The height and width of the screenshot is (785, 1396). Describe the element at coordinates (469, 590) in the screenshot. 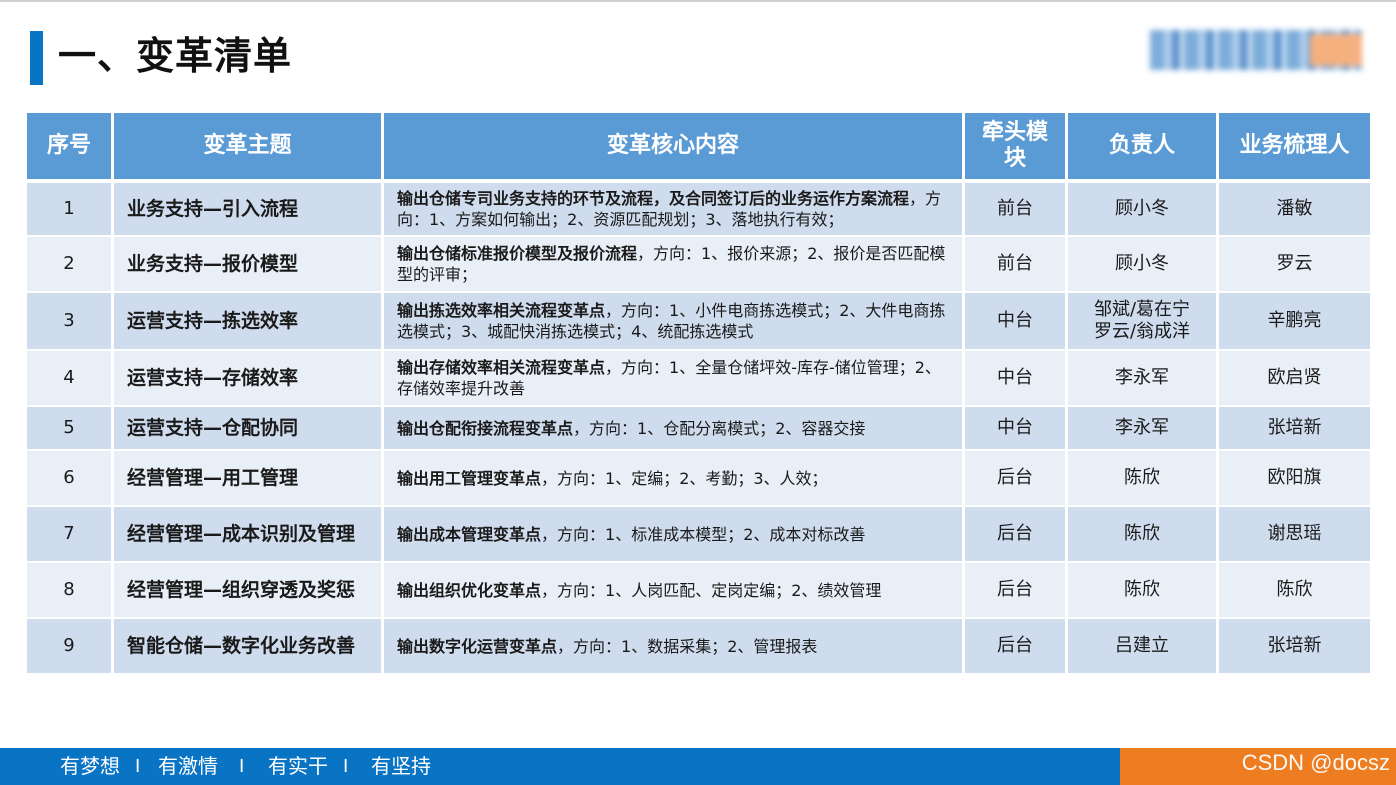

I see `content-key-text: 输出组织优化变革点` at that location.